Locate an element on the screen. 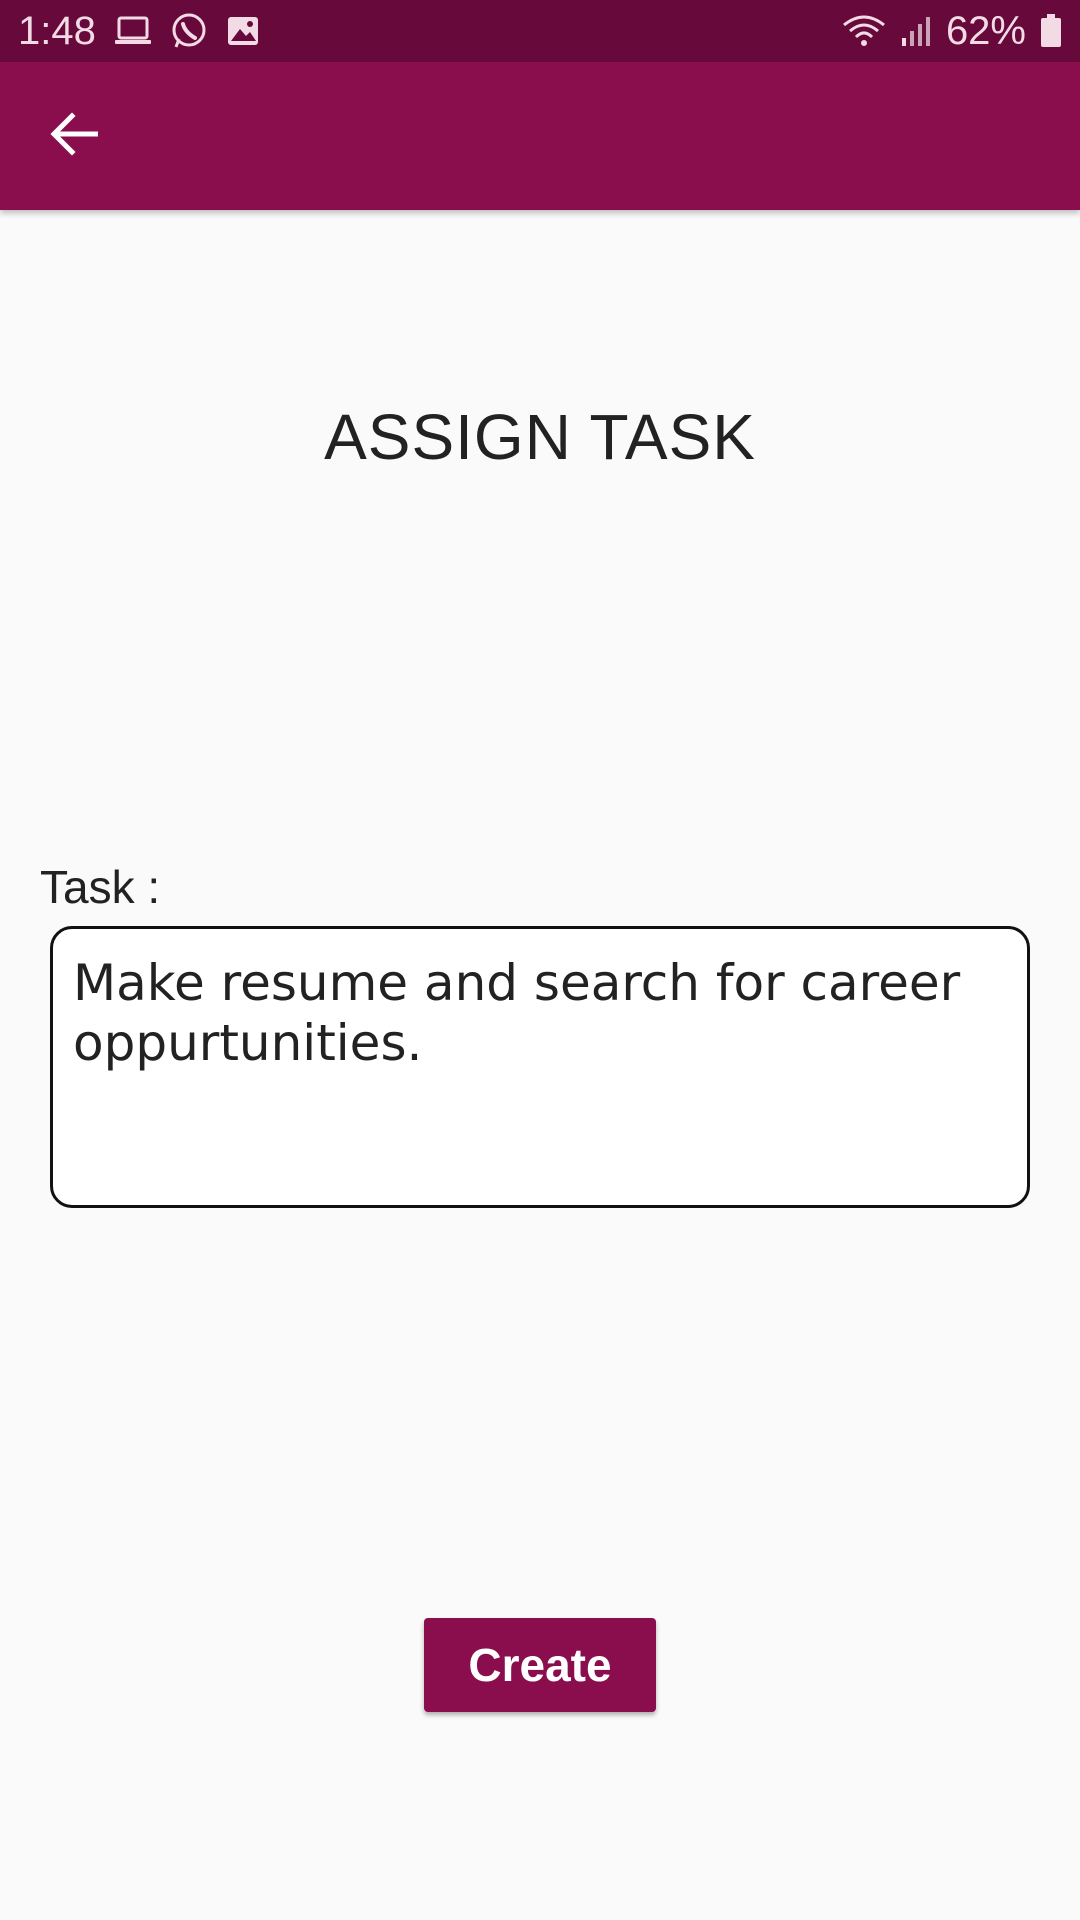 The width and height of the screenshot is (1080, 1920). signal-icon is located at coordinates (916, 31).